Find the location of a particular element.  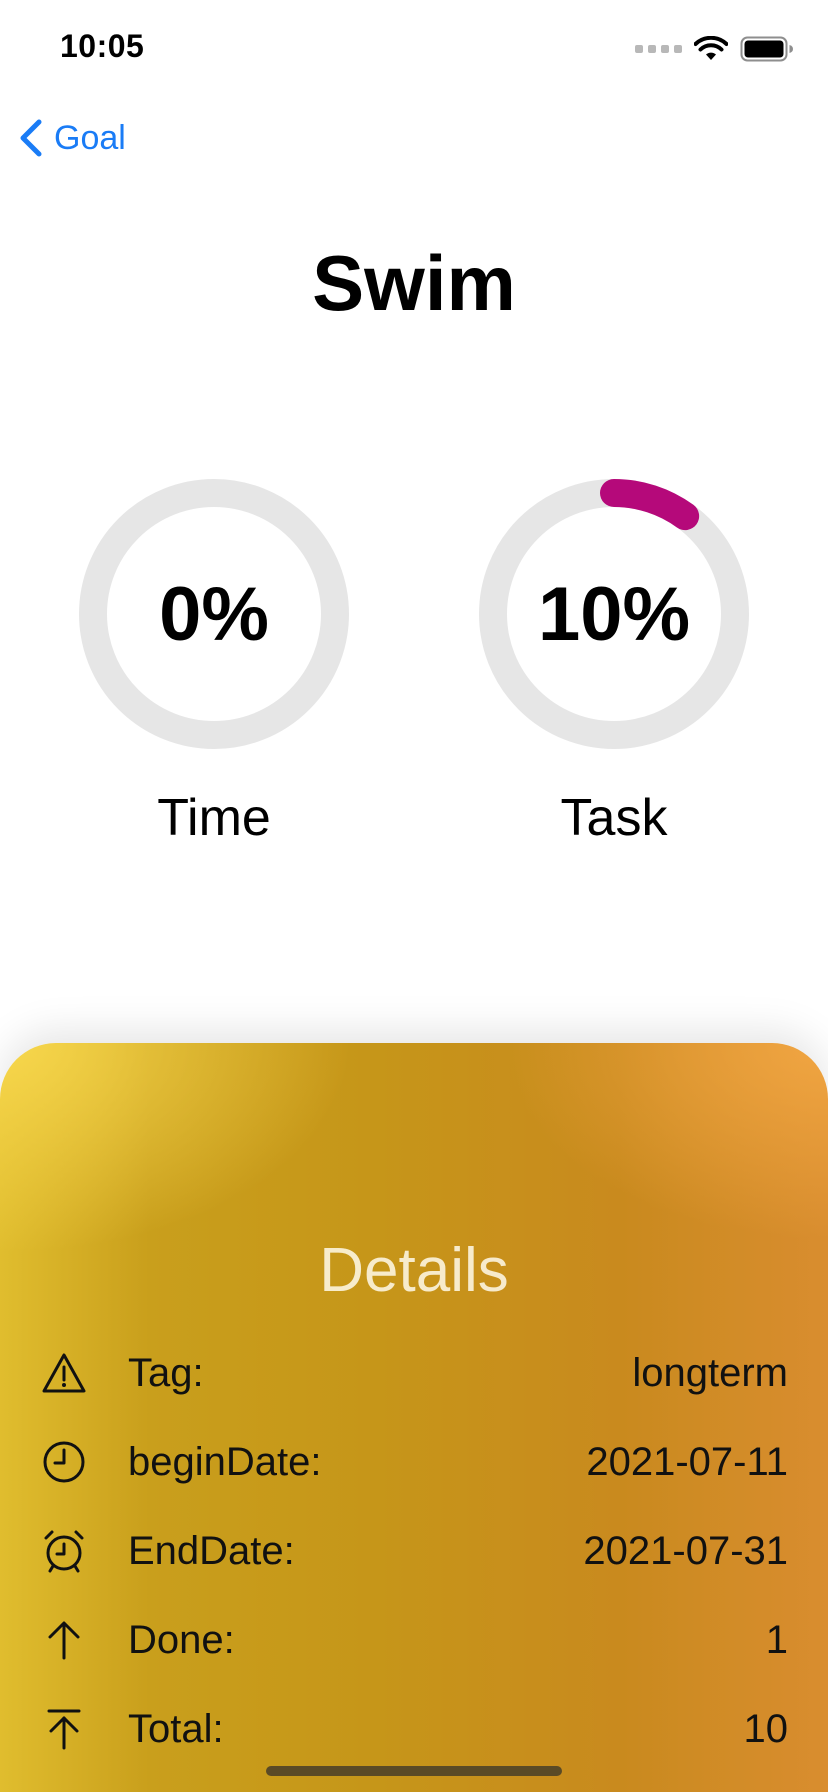

task-progress: 10% Task is located at coordinates (614, 663).